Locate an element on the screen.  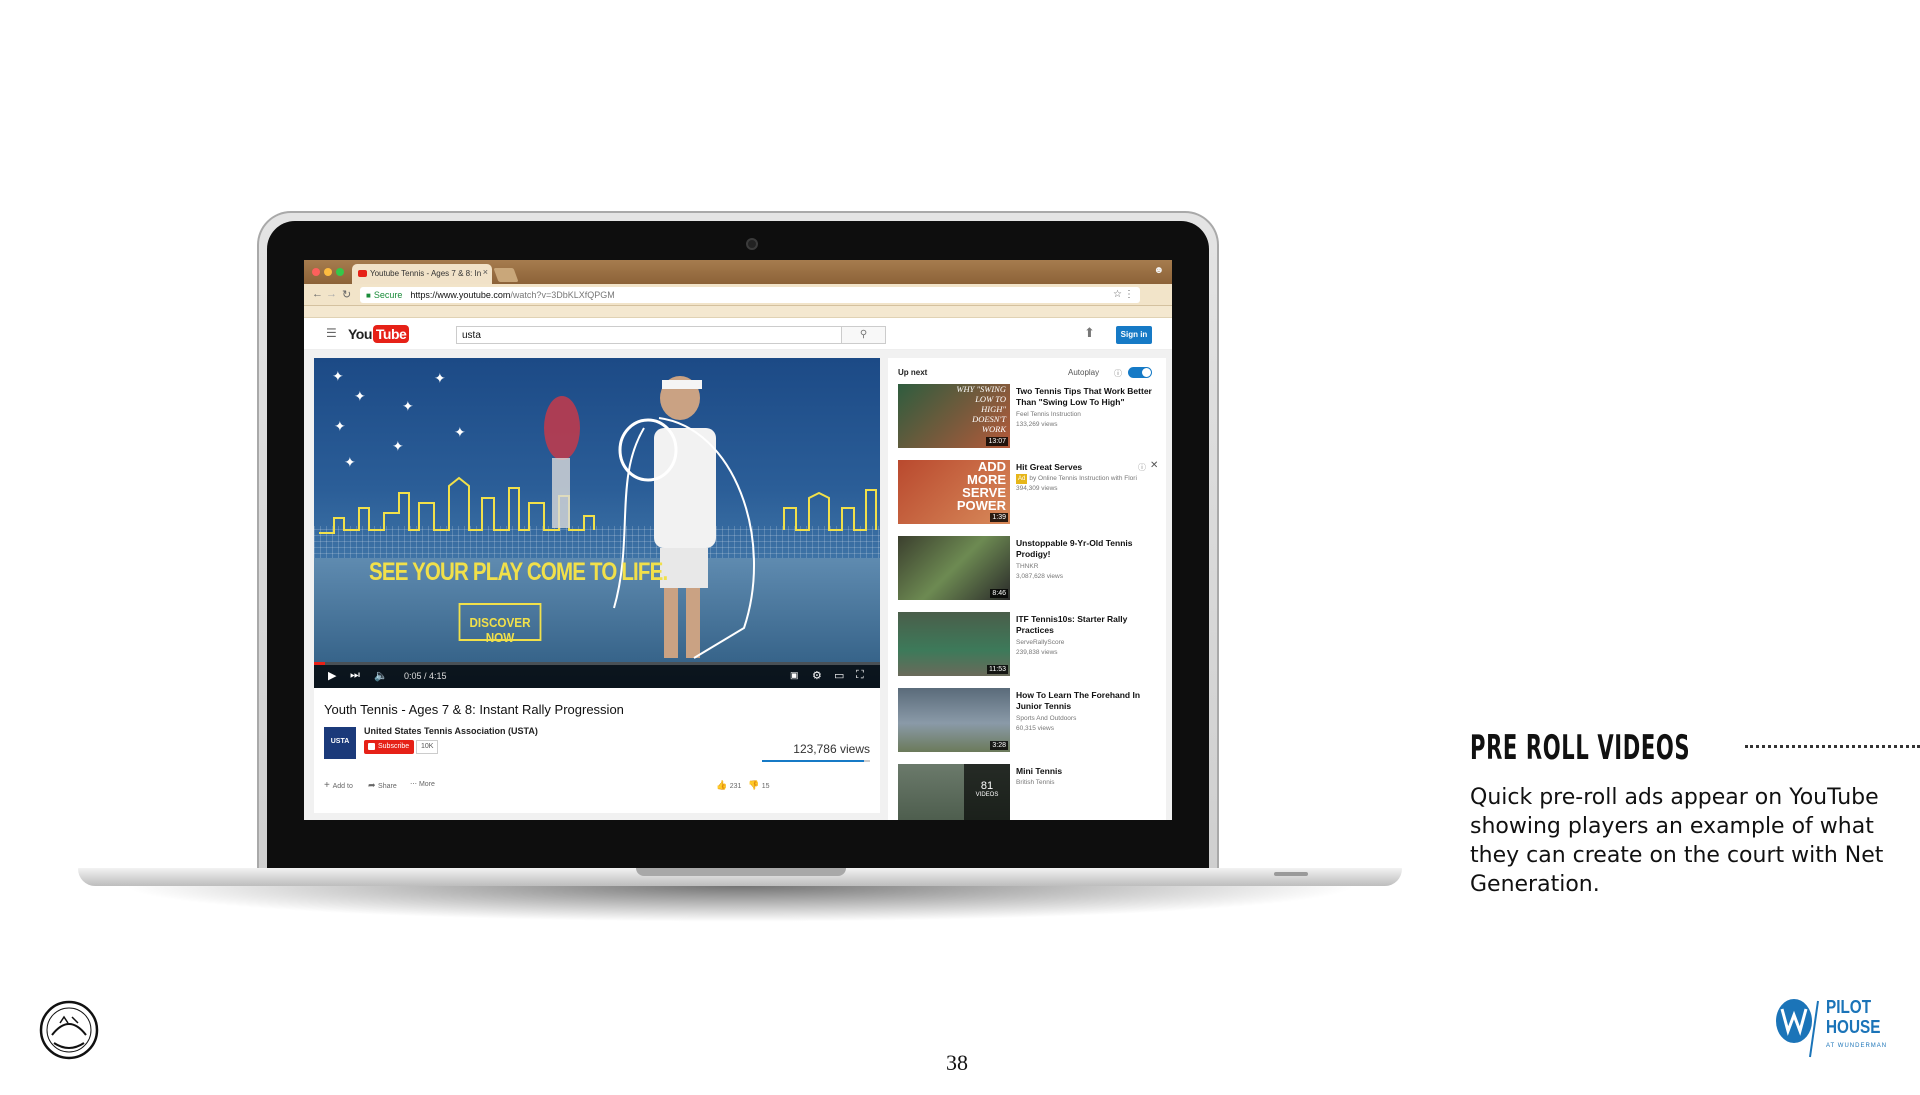
pilot-line: PILOT is located at coordinates (1849, 1007).